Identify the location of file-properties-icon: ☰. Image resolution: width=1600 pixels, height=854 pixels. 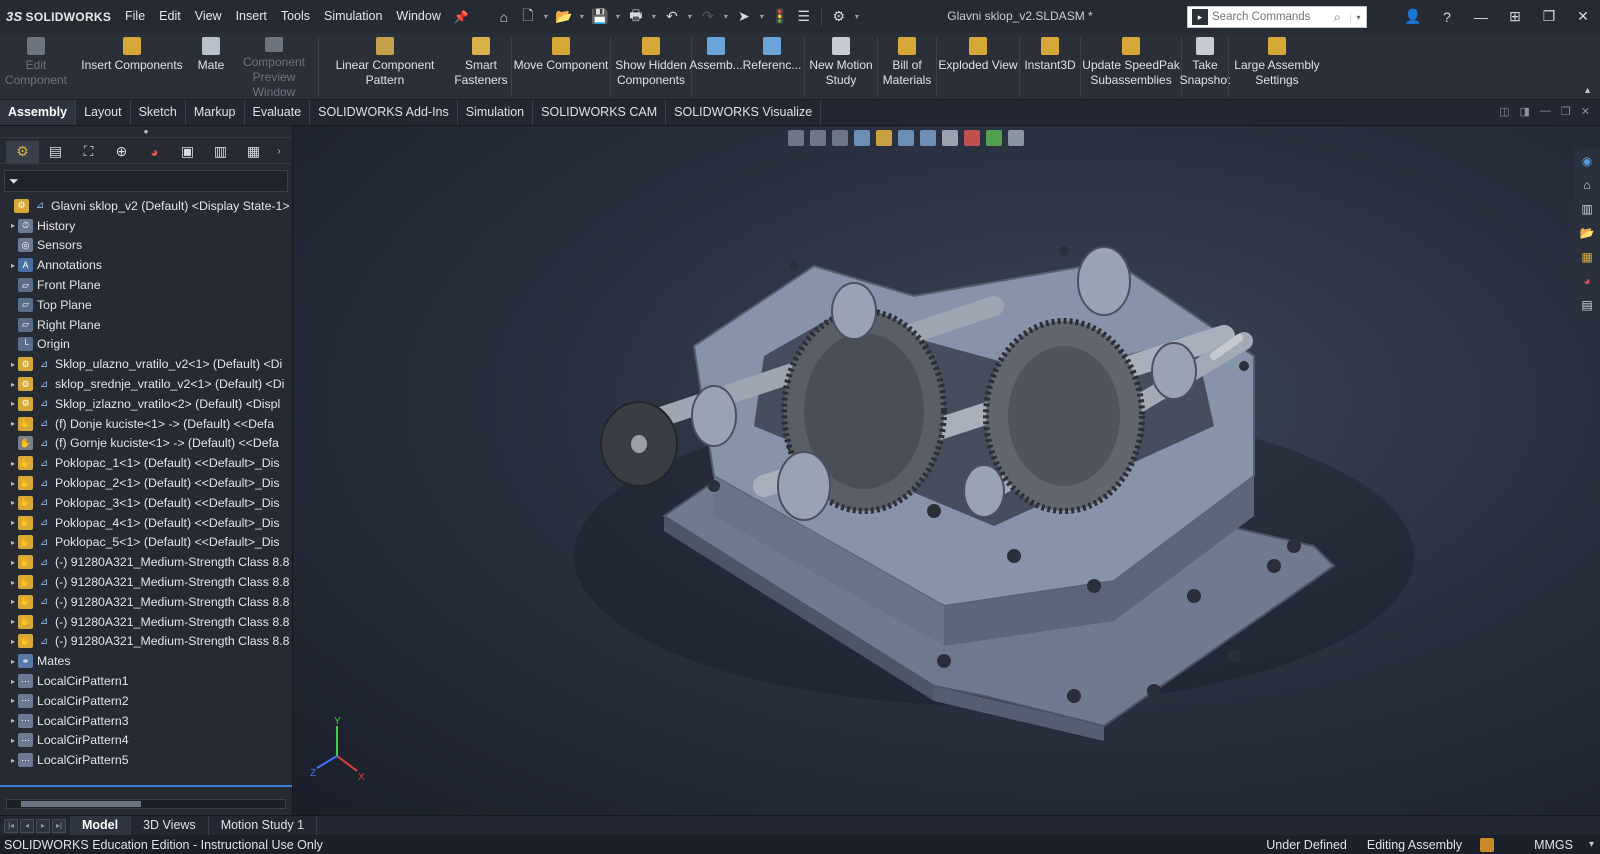
(804, 17).